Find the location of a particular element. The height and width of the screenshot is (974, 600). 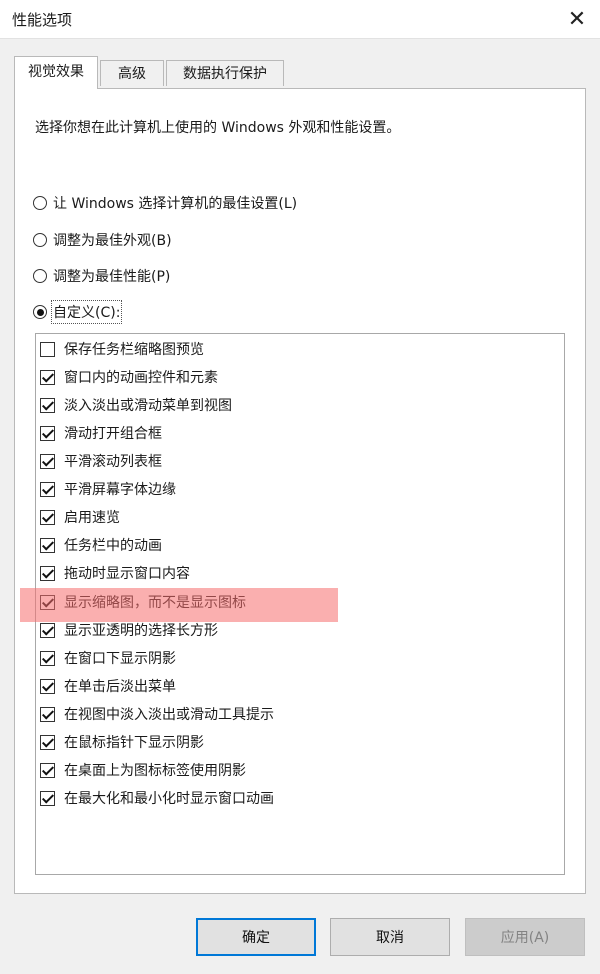

ok-button: 确定 is located at coordinates (256, 937).